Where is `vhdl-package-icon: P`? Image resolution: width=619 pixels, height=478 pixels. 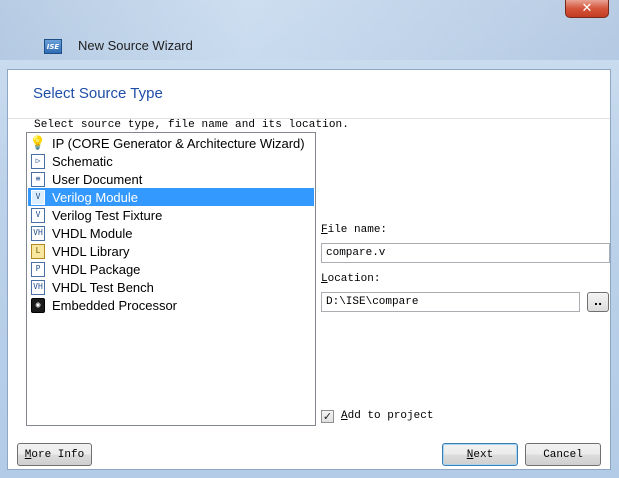
vhdl-package-icon: P is located at coordinates (38, 269).